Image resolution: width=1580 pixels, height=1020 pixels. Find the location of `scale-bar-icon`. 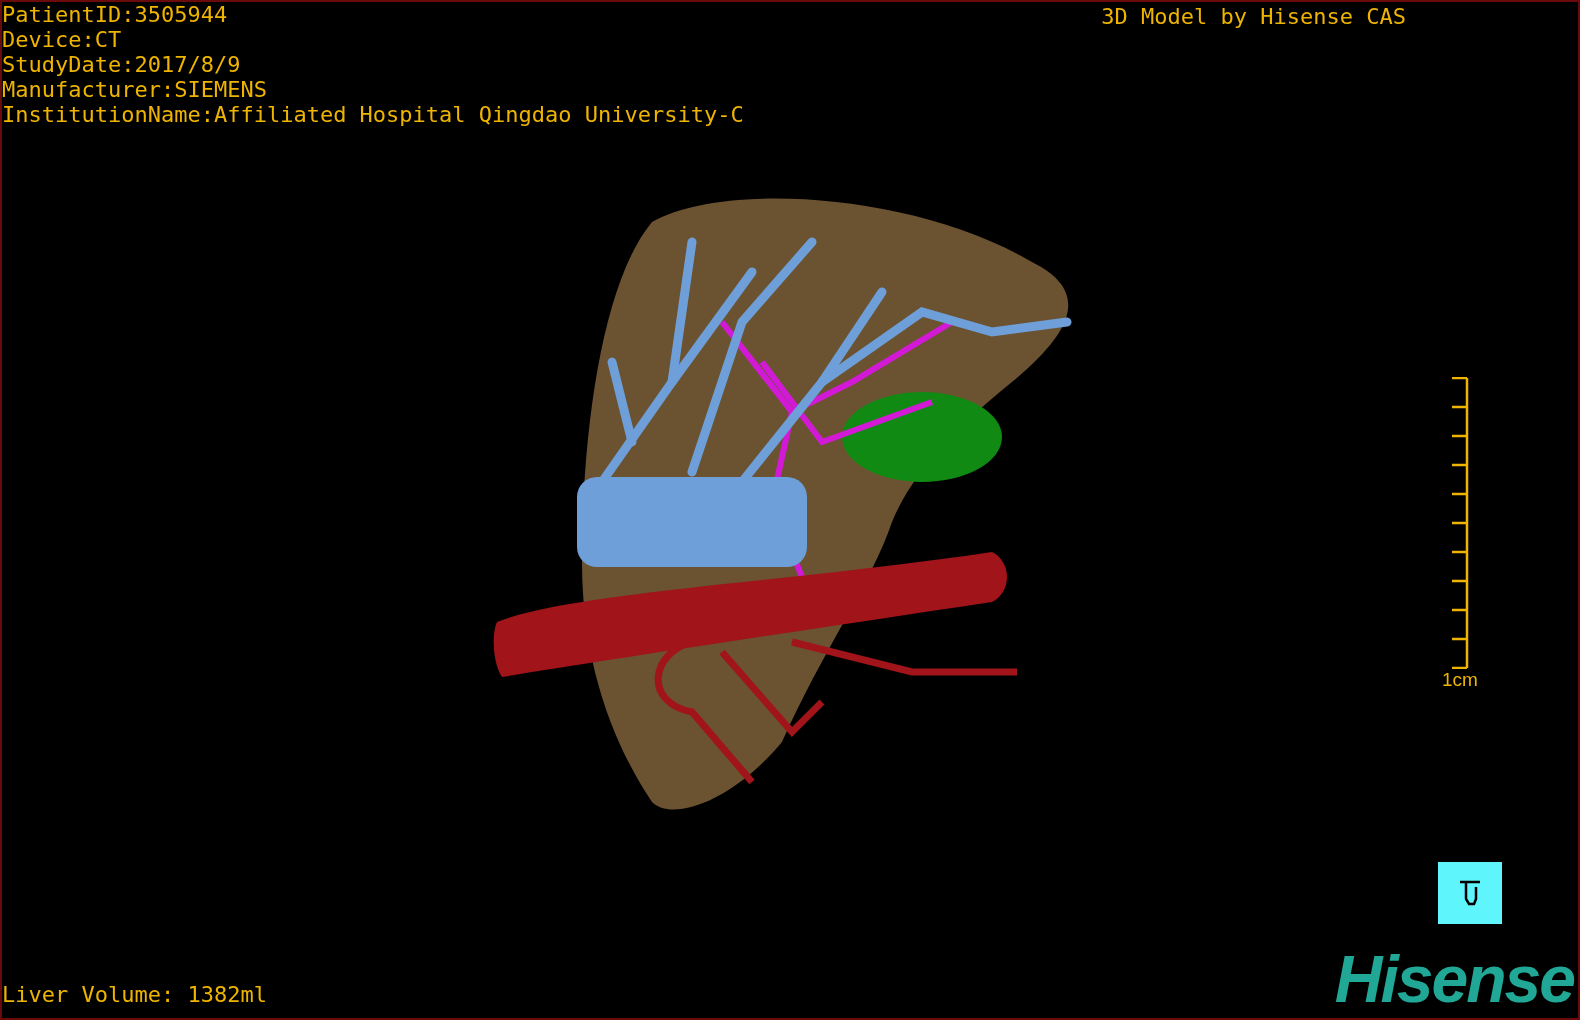

scale-bar-icon is located at coordinates (1459, 523).